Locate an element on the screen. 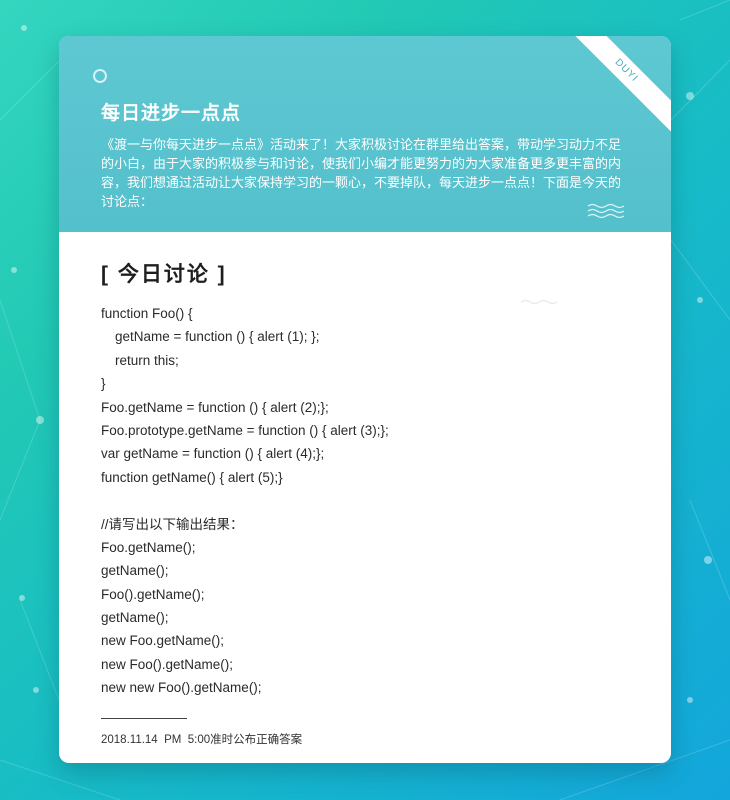 The height and width of the screenshot is (800, 730). code-line: function getName() { alert (5);} is located at coordinates (192, 477).